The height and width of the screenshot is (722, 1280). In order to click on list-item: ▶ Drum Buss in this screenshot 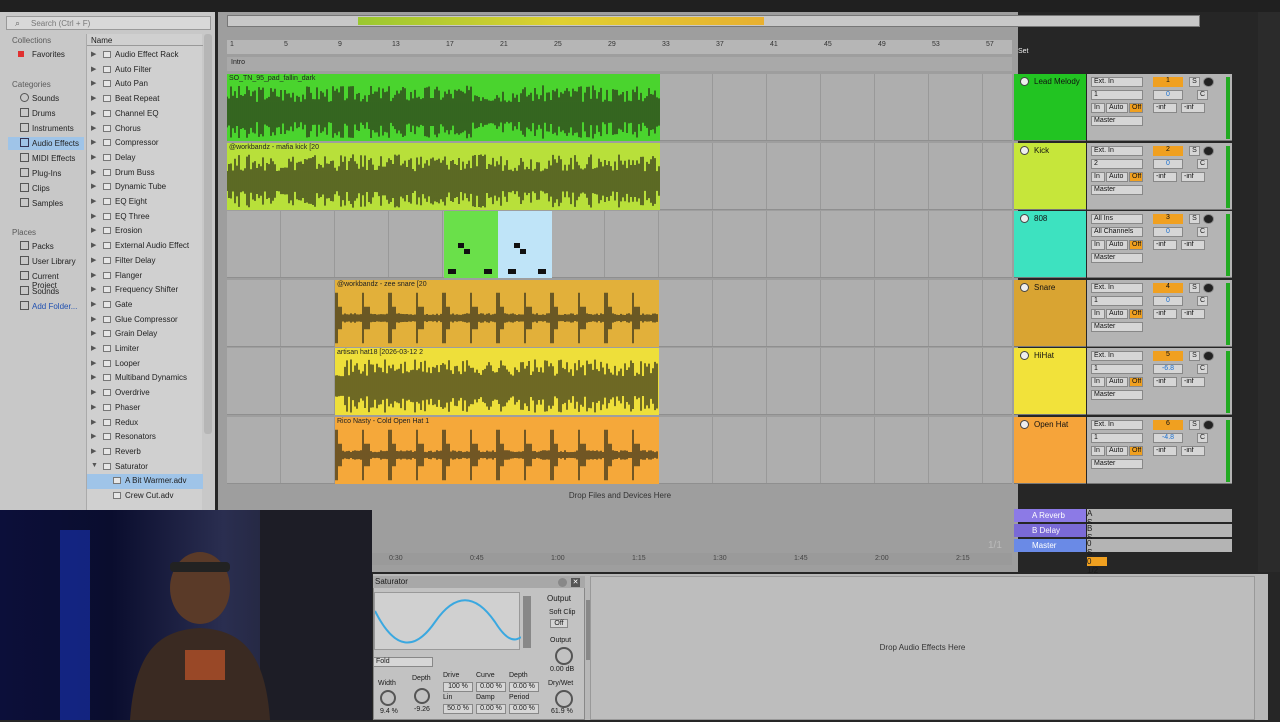, I will do `click(145, 173)`.